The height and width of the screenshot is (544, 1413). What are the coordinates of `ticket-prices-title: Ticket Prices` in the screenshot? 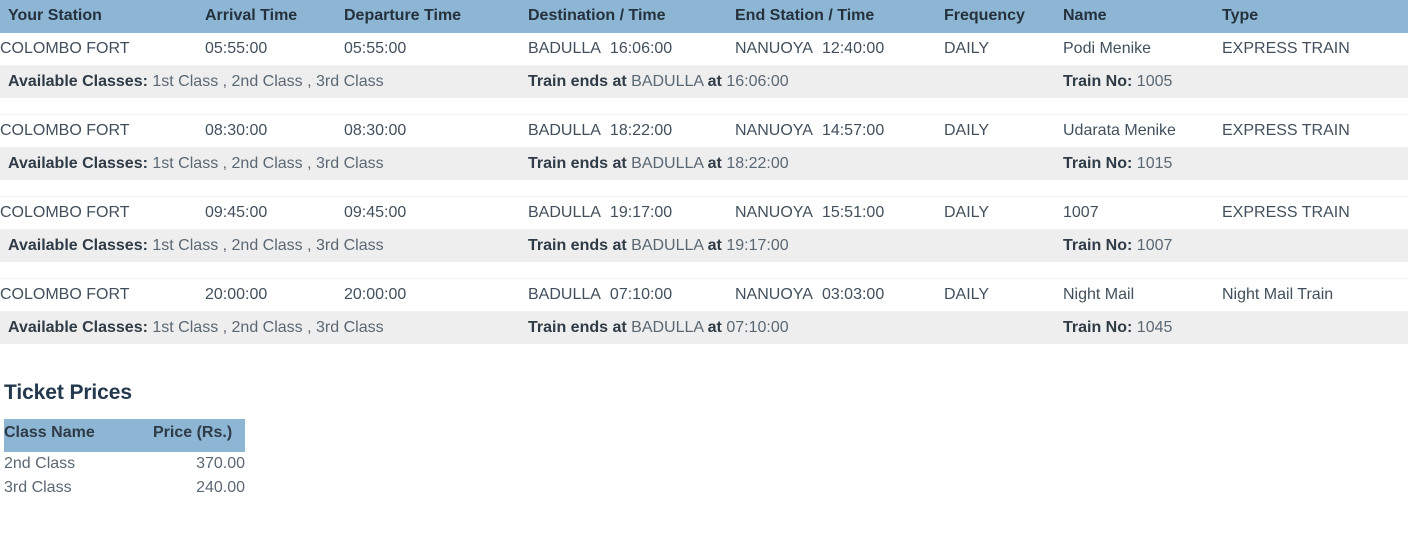 It's located at (68, 392).